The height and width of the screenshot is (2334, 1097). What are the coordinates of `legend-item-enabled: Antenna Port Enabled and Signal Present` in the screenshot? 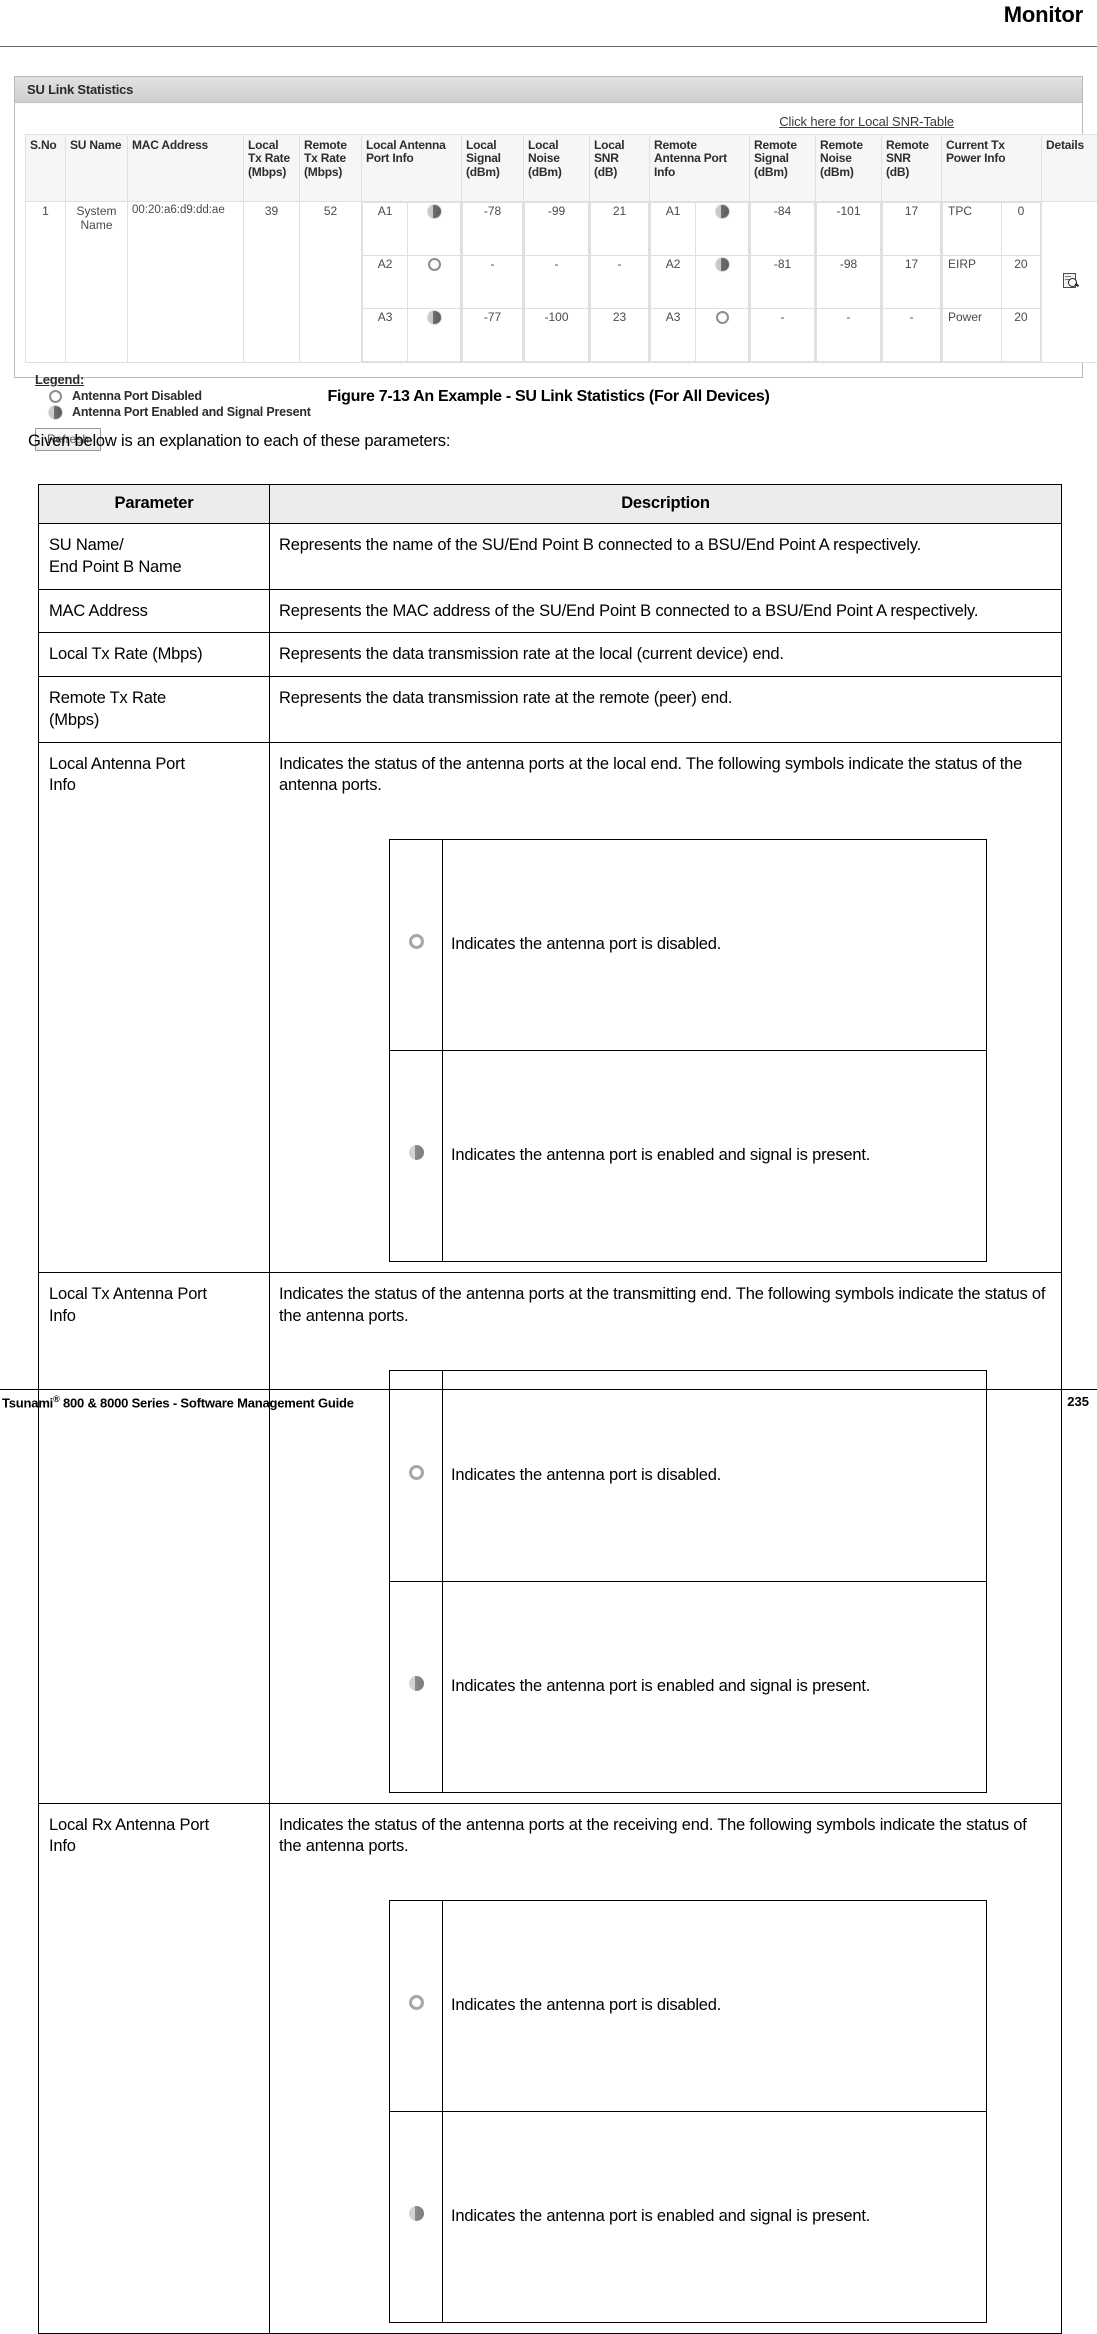 It's located at (553, 412).